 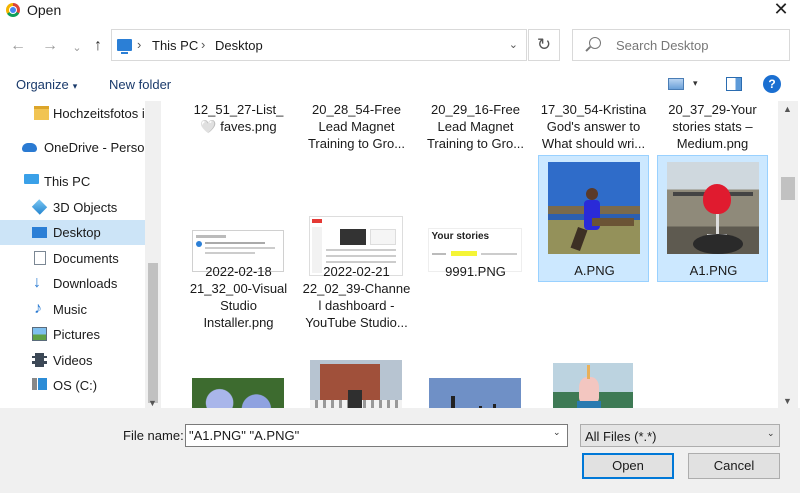 What do you see at coordinates (475, 261) in the screenshot?
I see `file-item: Your stories 9991.PNG` at bounding box center [475, 261].